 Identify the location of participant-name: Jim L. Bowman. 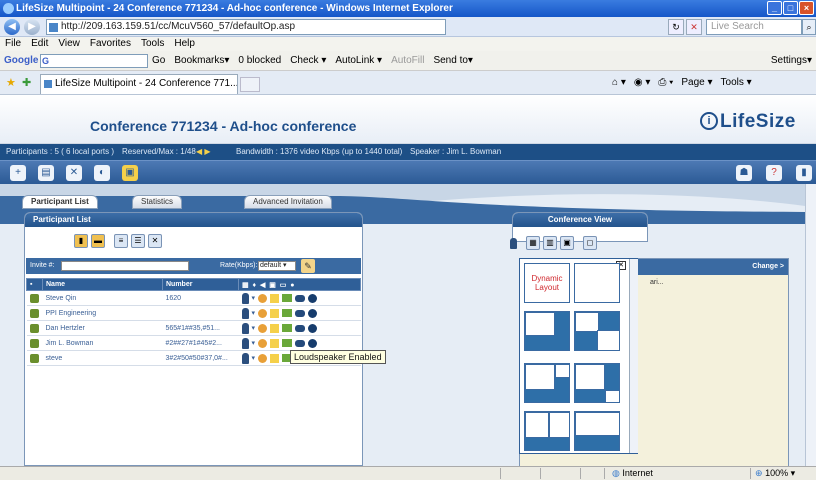
(102, 343).